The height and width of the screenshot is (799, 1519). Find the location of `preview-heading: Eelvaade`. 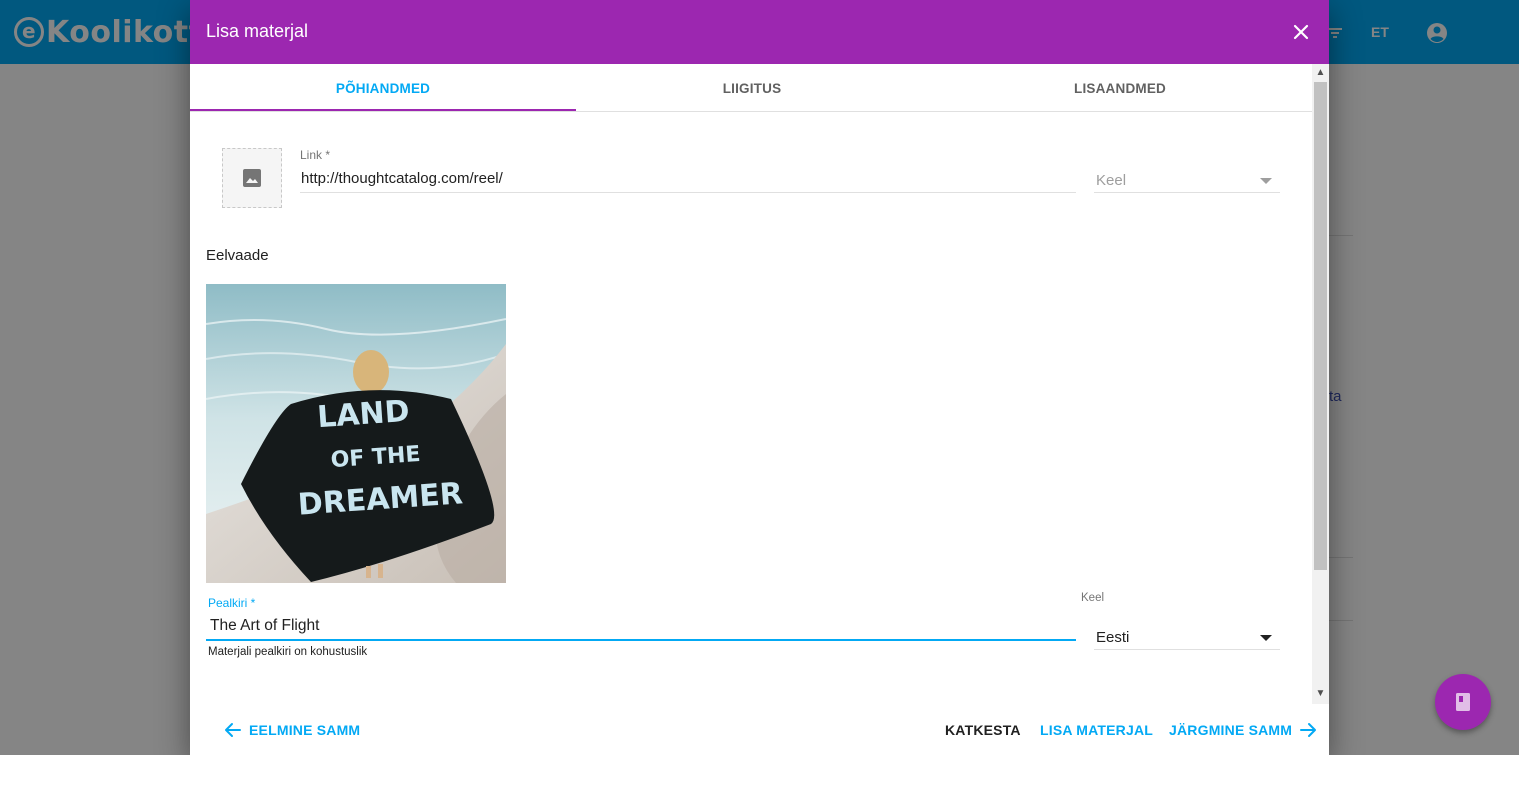

preview-heading: Eelvaade is located at coordinates (237, 255).